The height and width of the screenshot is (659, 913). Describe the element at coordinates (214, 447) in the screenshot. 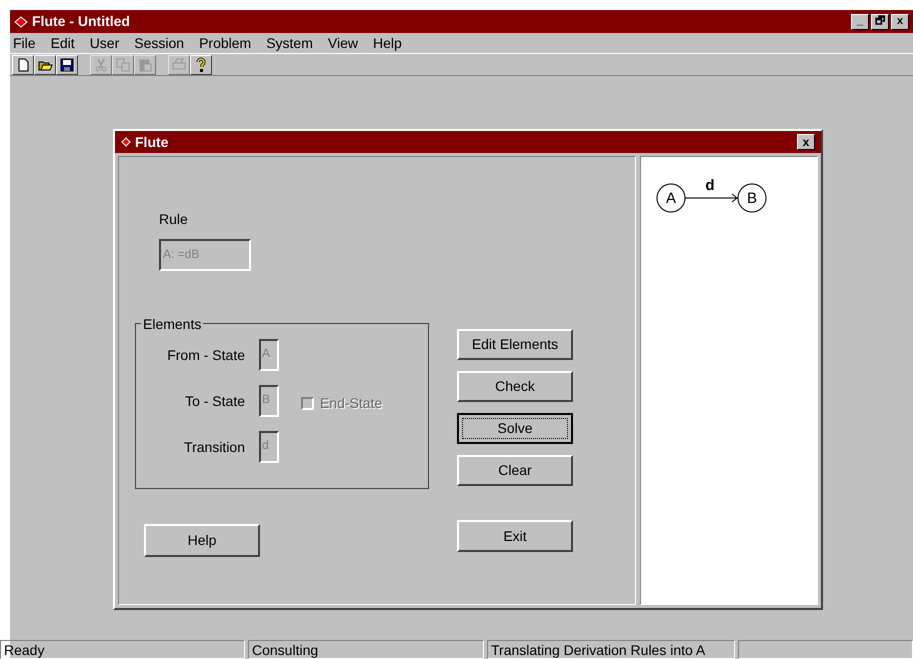

I see `field-label: Transition` at that location.